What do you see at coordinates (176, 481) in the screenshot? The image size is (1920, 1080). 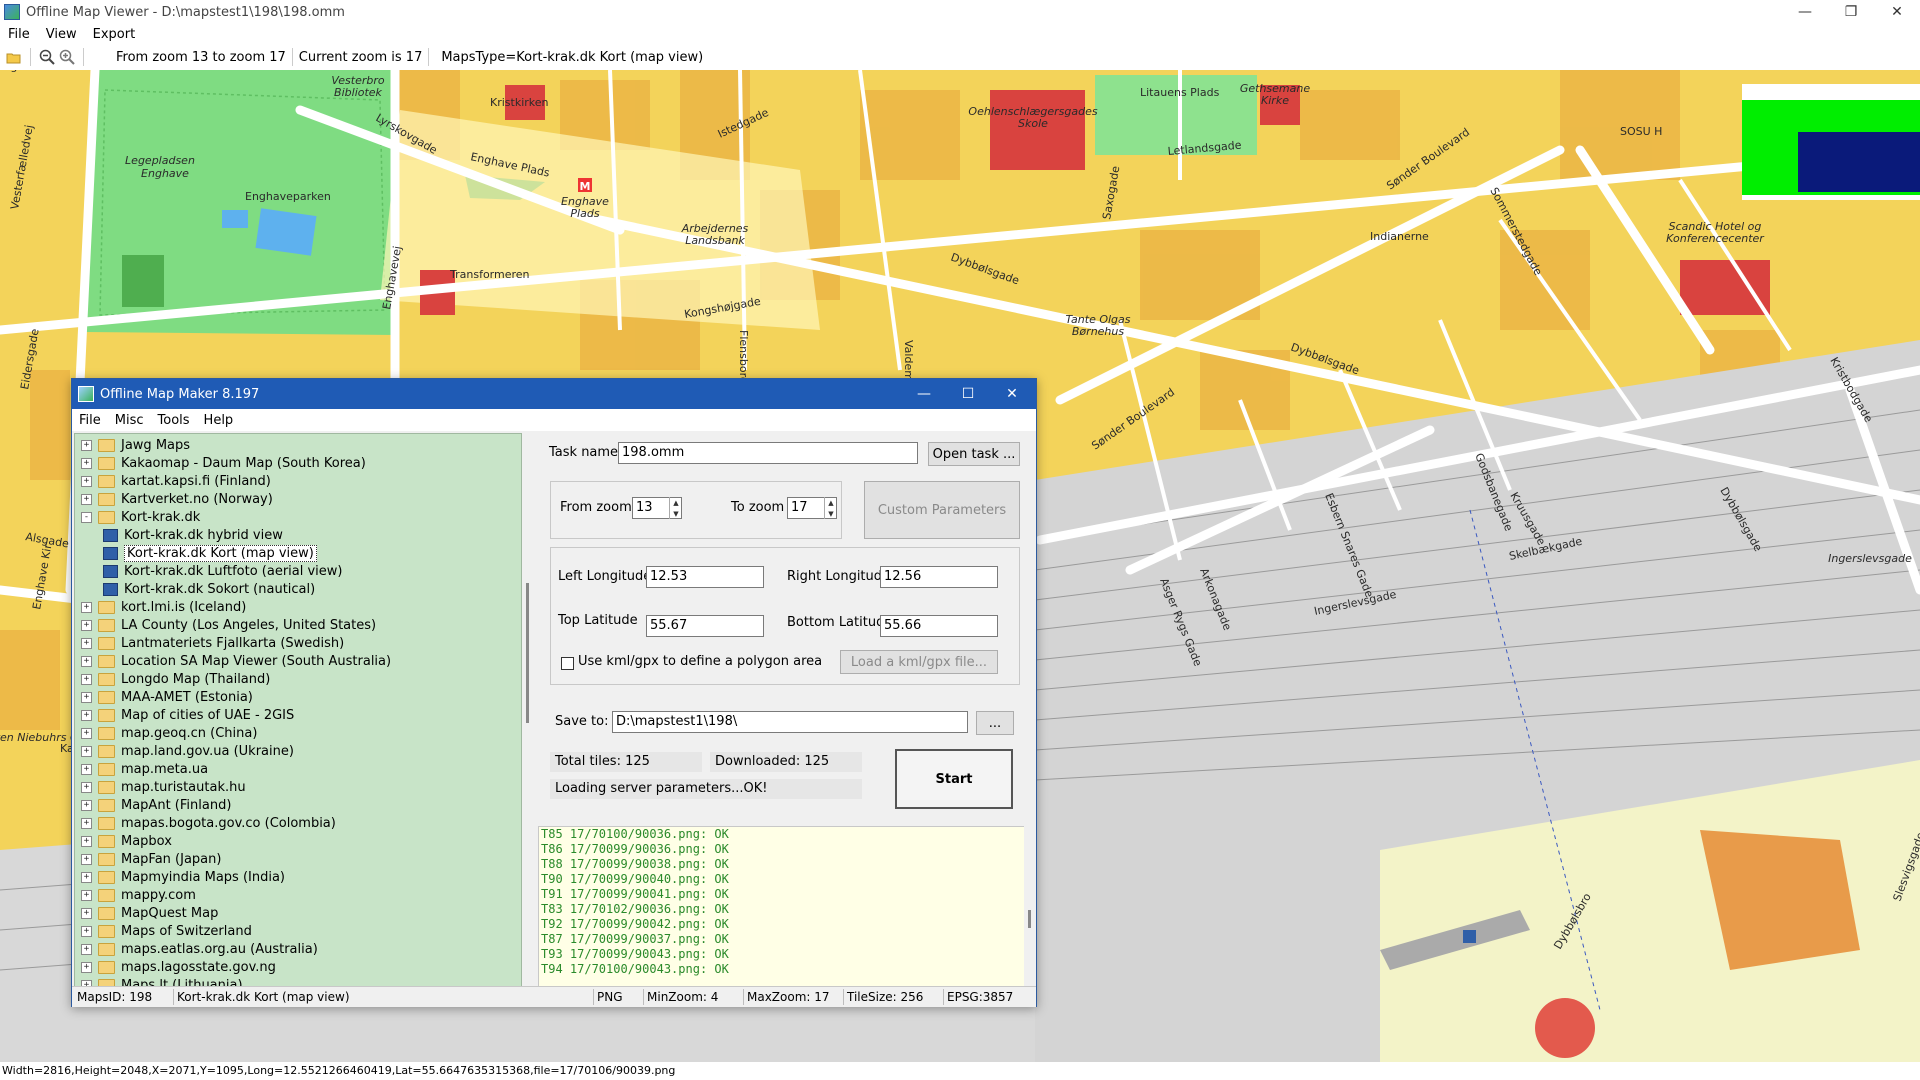 I see `tree-item: + kartat.kapsi.fi (Finland)` at bounding box center [176, 481].